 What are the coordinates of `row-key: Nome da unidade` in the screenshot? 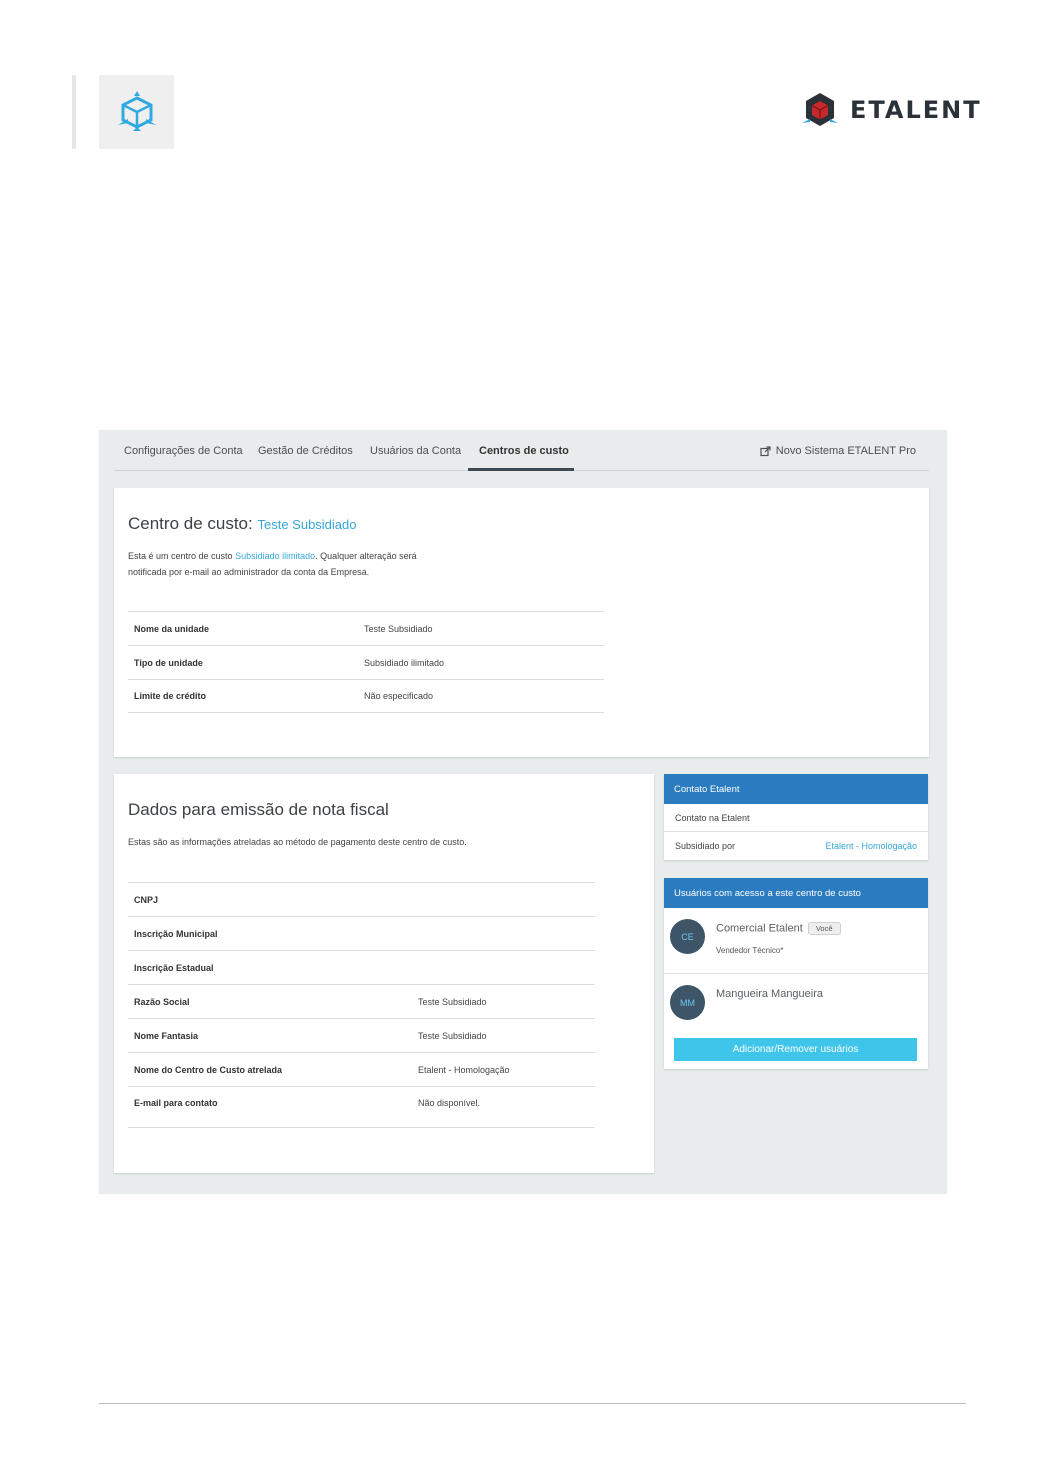 It's located at (172, 628).